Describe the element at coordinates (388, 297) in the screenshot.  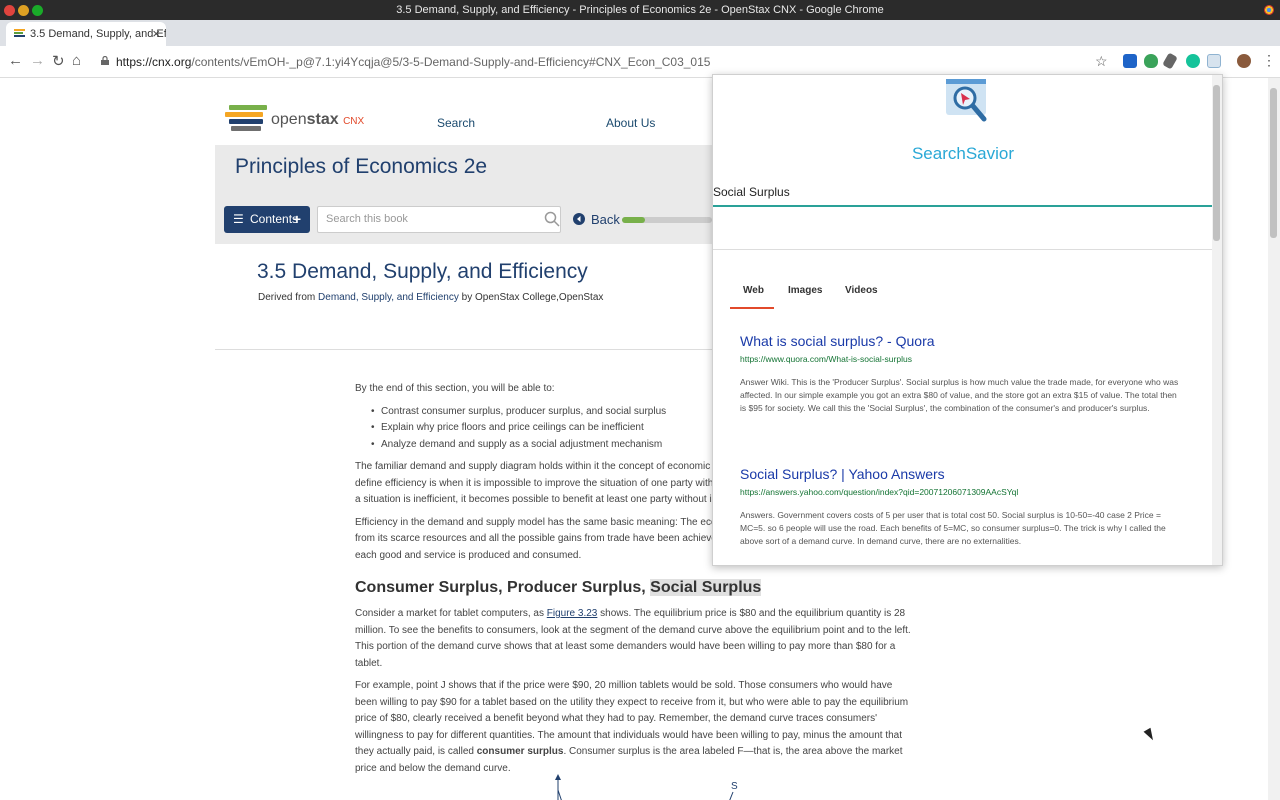
I see `derived-source-link: Demand, Supply, and Efficiency` at that location.